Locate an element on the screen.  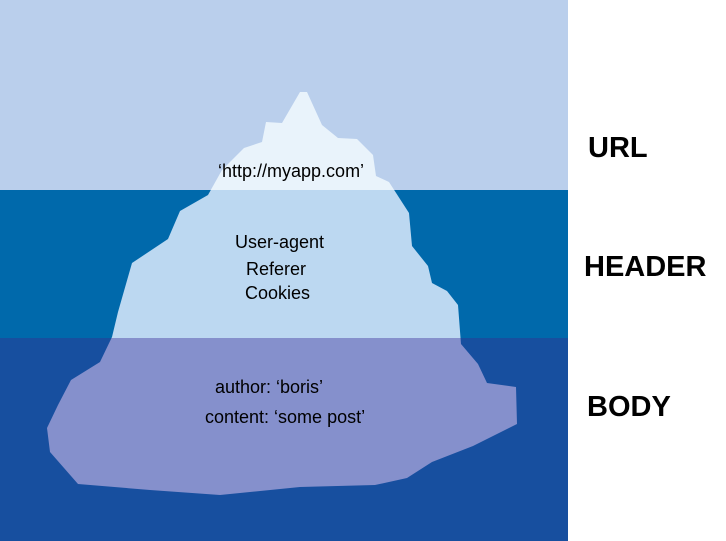
url-section-label: URL is located at coordinates (618, 148).